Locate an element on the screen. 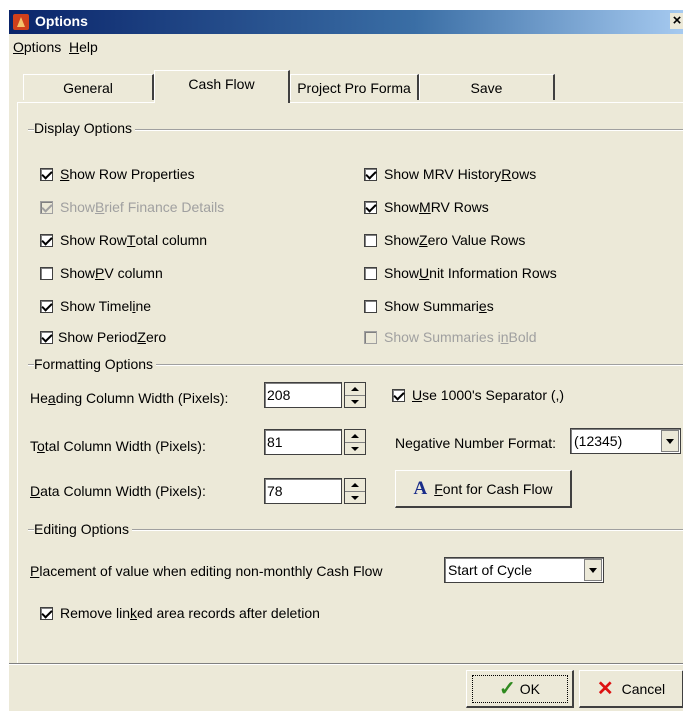 Image resolution: width=683 pixels, height=711 pixels. formatting-options-heading: Formatting Options is located at coordinates (95, 364).